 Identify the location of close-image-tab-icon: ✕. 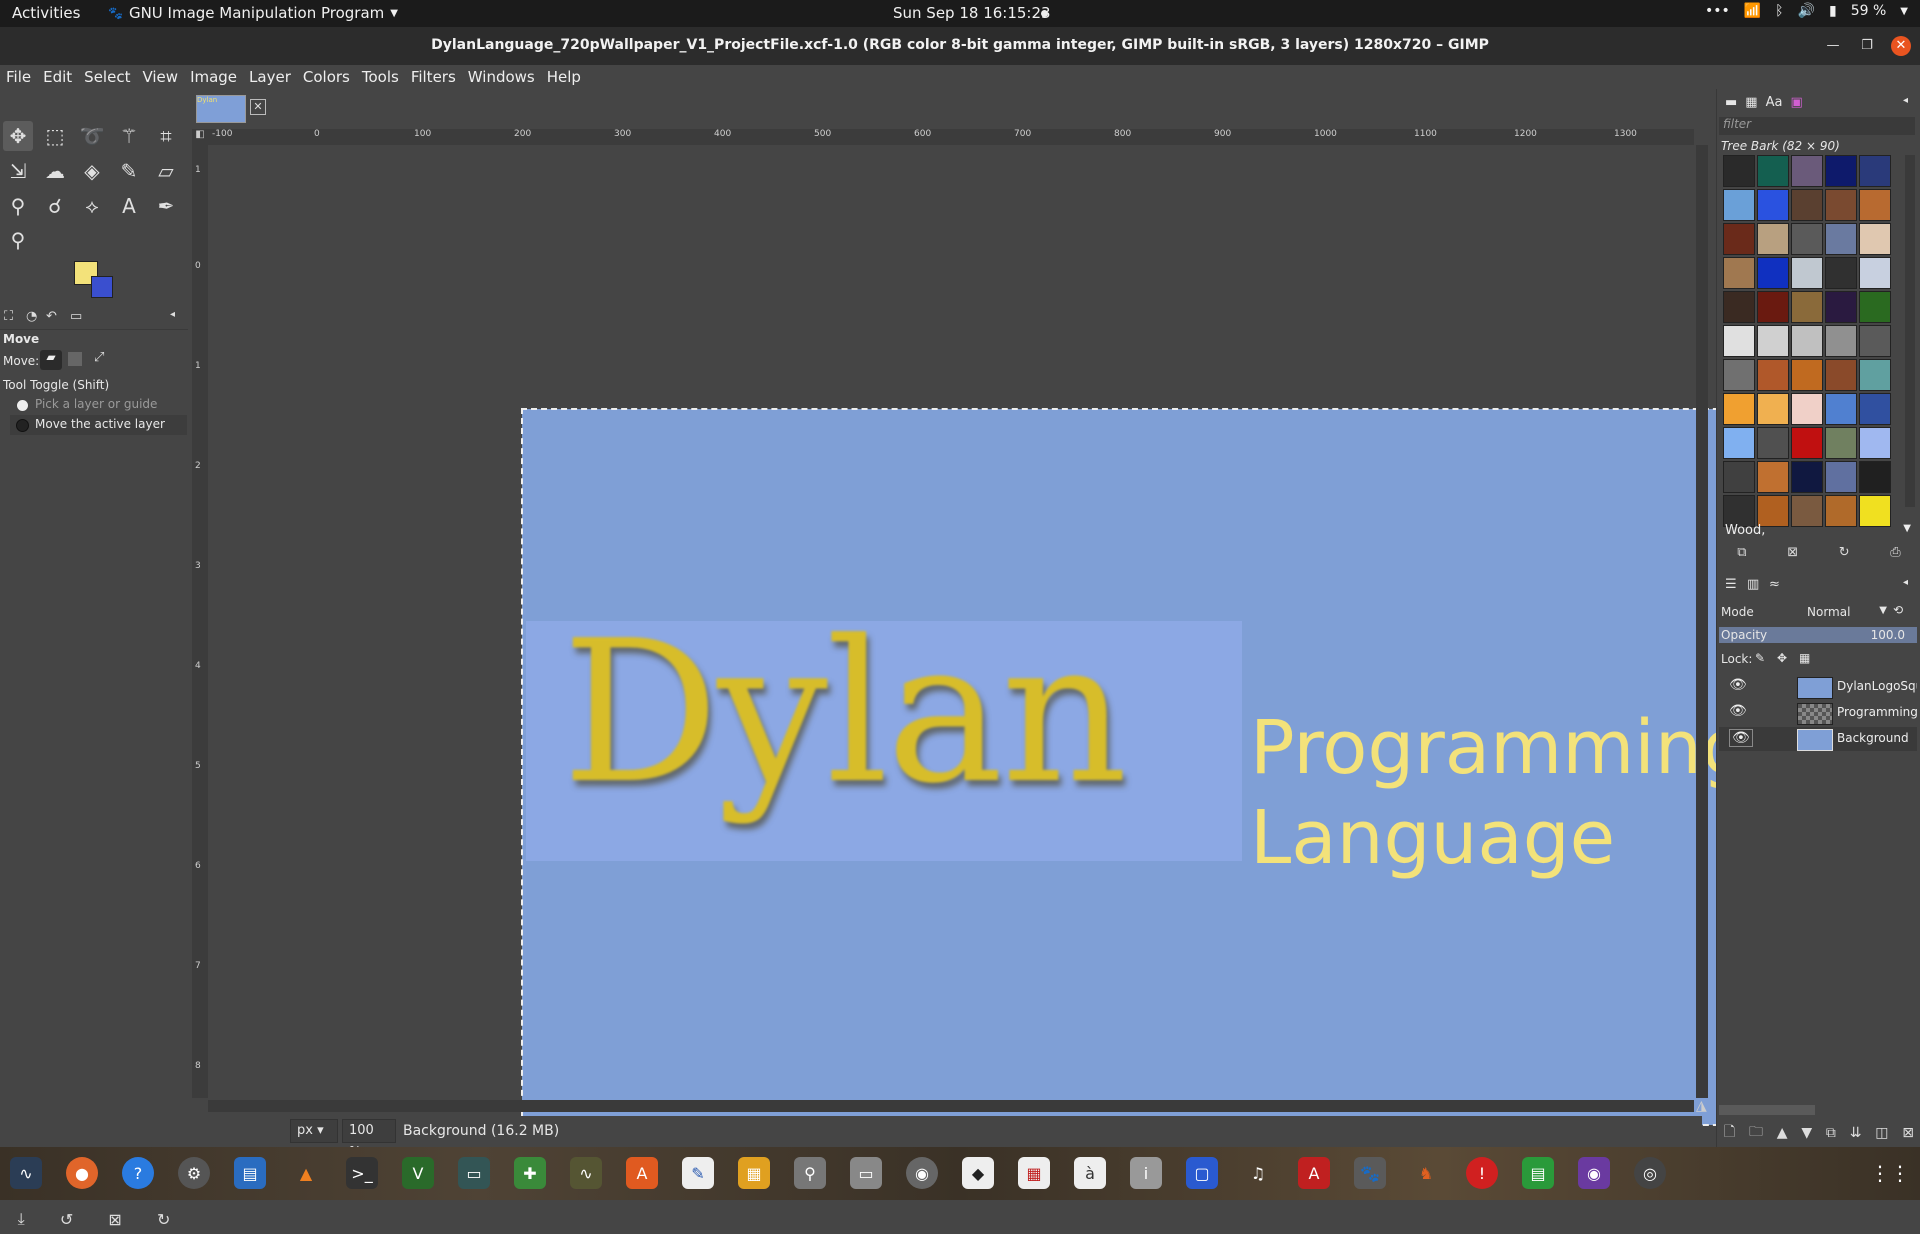
(258, 107).